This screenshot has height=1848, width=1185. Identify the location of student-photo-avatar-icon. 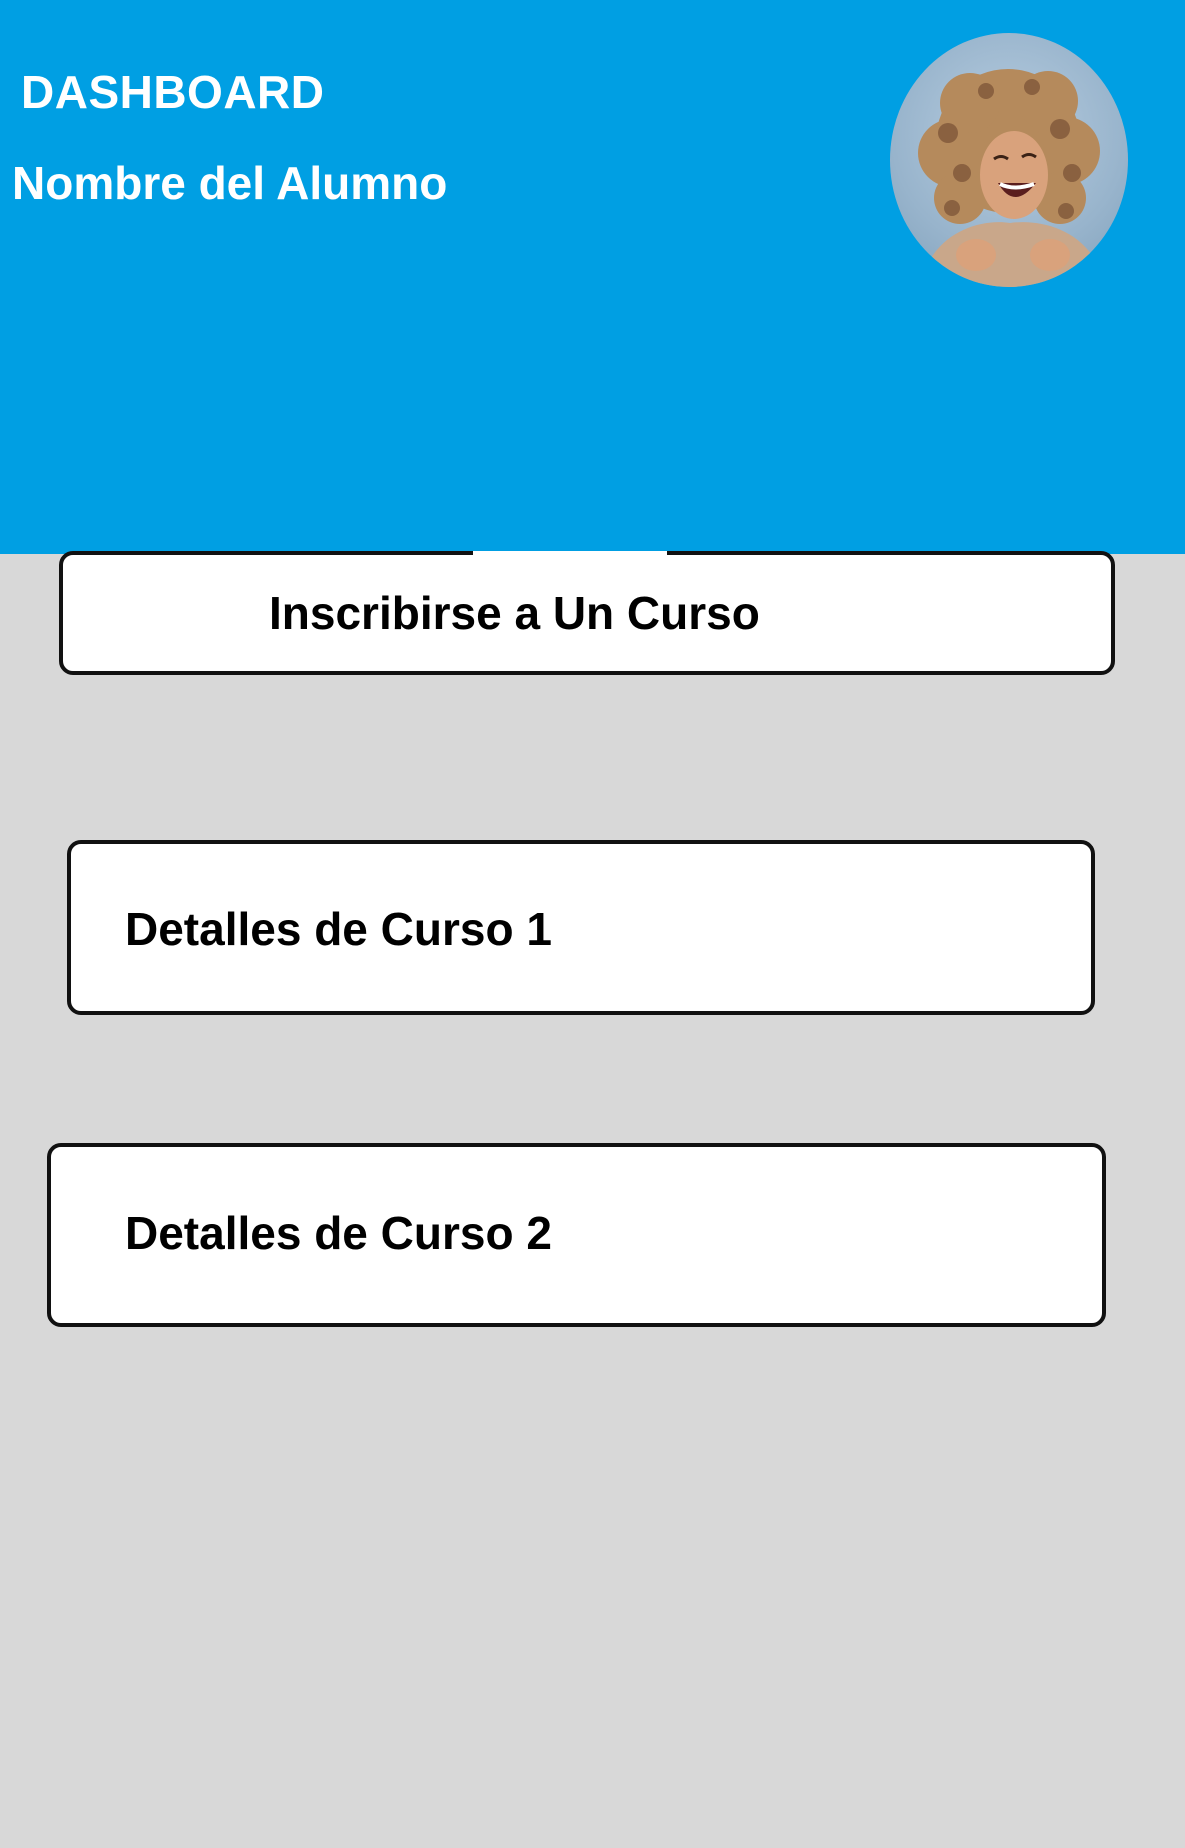
(1011, 178).